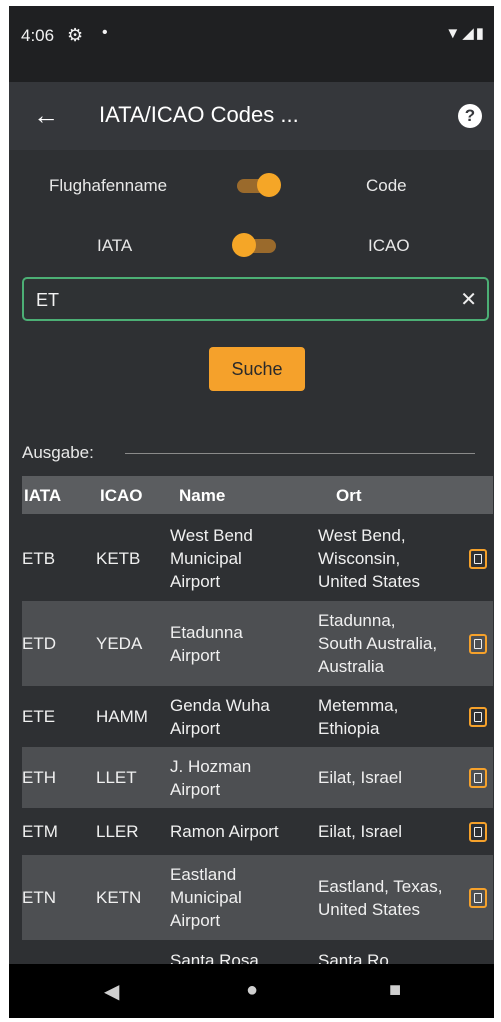 Image resolution: width=501 pixels, height=1022 pixels. I want to click on table-header: IATA ICAO Name Ort, so click(257, 495).